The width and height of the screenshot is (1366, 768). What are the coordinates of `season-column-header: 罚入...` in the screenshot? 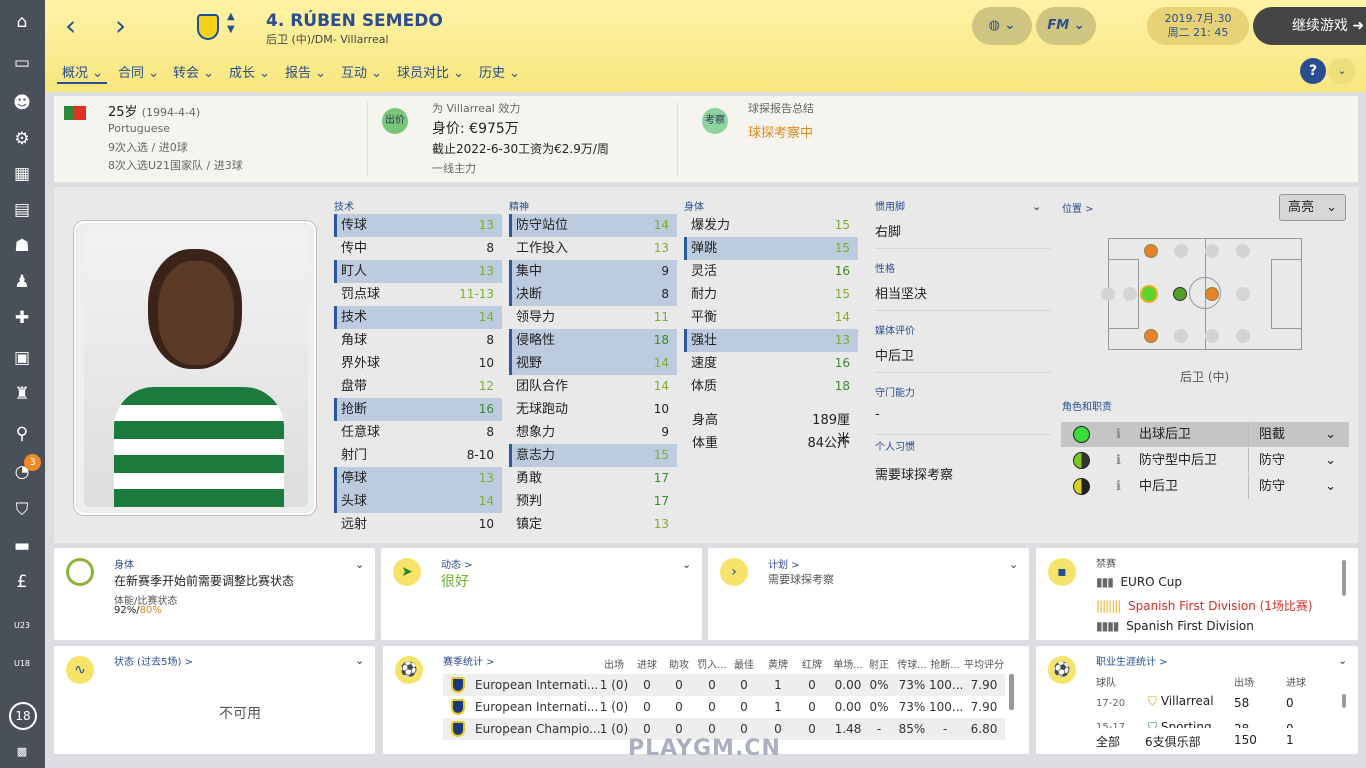 It's located at (712, 663).